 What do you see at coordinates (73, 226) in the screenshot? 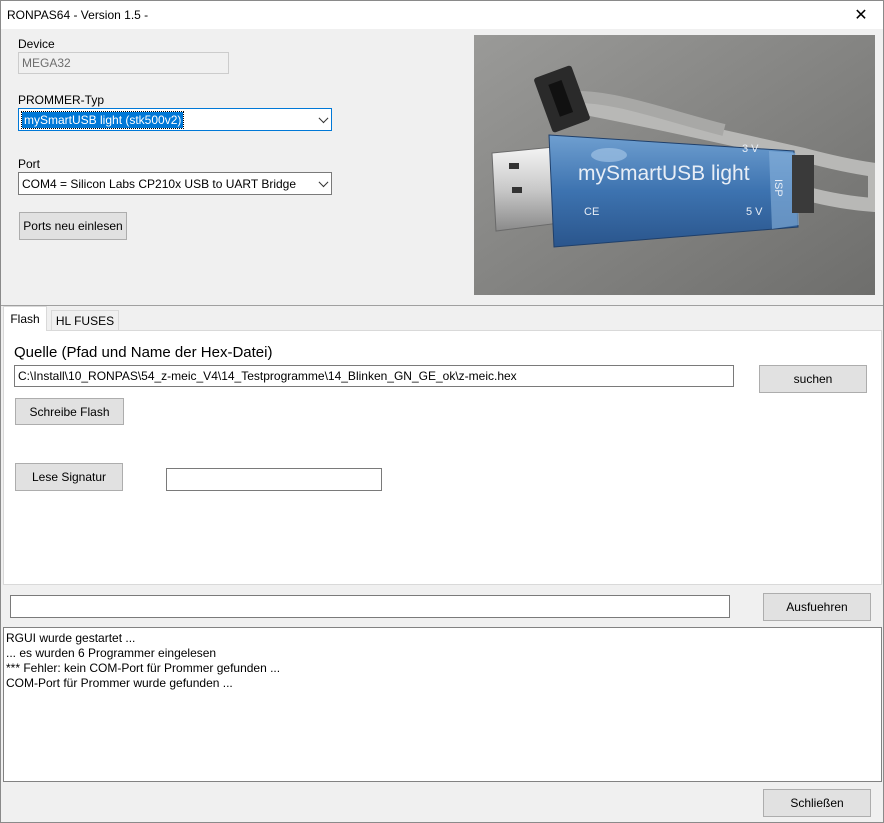
I see `rescan-ports-button: Ports neu einlesen` at bounding box center [73, 226].